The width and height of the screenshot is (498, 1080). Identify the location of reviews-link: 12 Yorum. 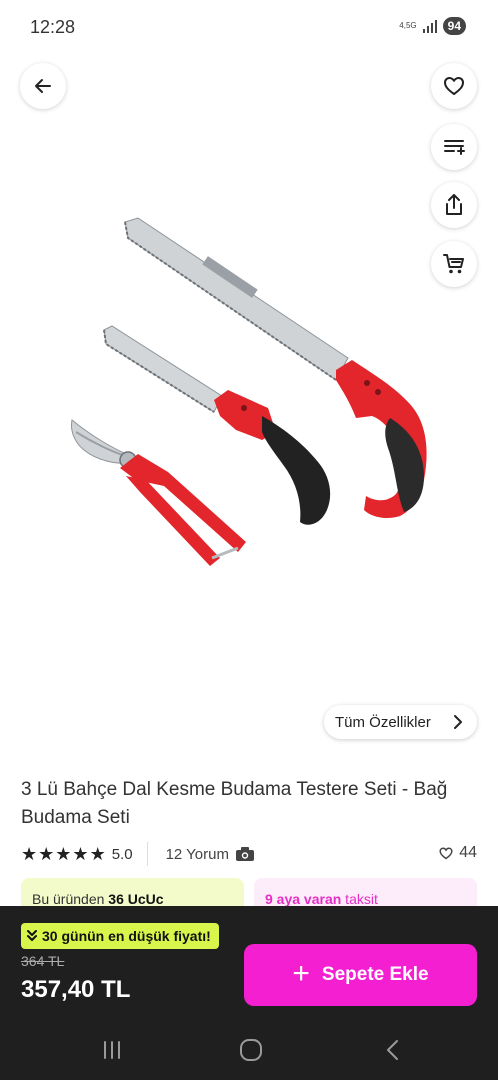
(210, 854).